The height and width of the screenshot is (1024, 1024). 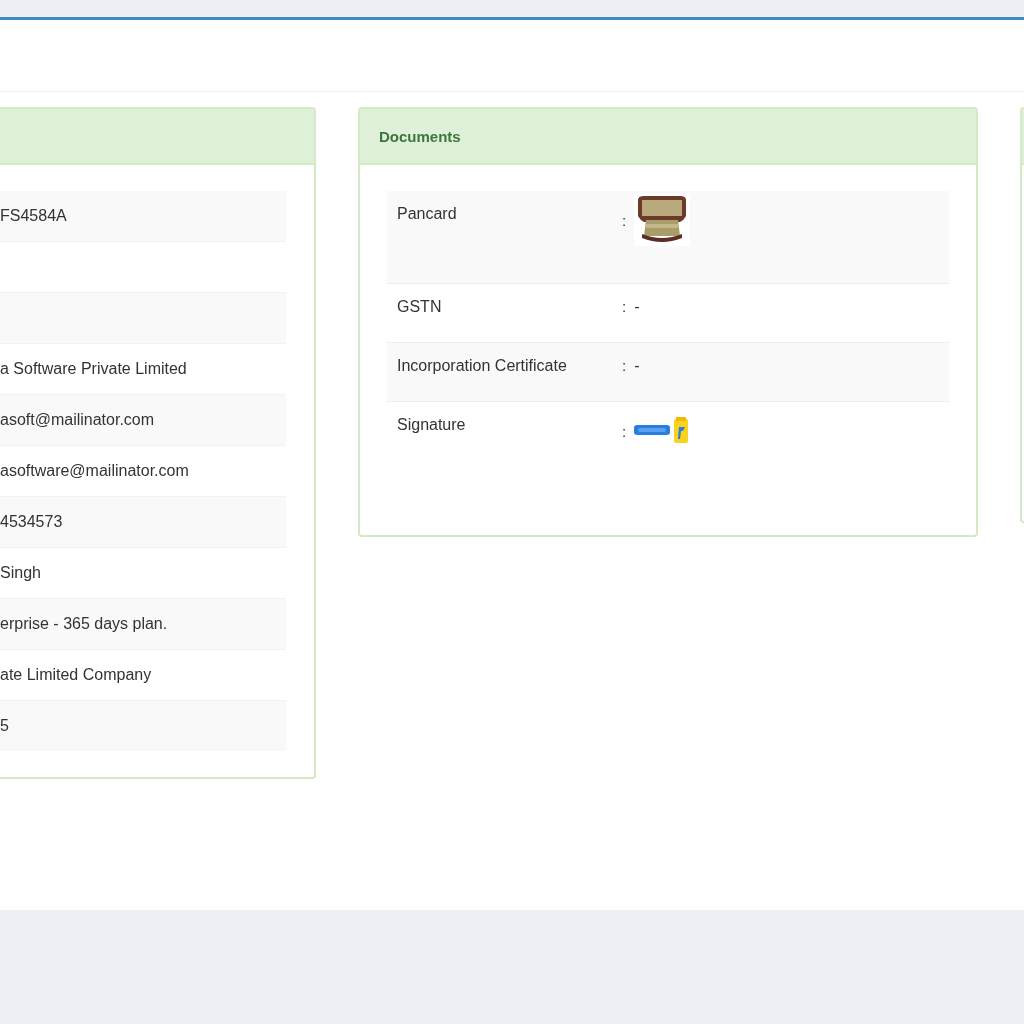 What do you see at coordinates (94, 471) in the screenshot?
I see `field-value: asoftware@mailinator.com` at bounding box center [94, 471].